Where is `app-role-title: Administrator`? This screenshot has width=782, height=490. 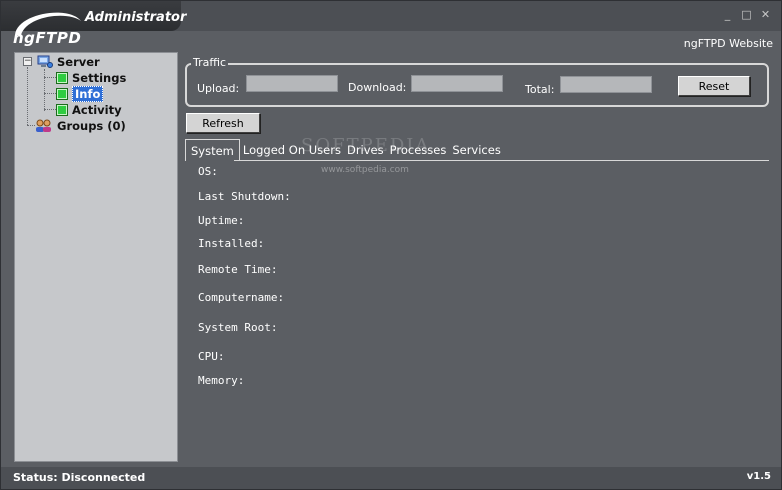 app-role-title: Administrator is located at coordinates (136, 17).